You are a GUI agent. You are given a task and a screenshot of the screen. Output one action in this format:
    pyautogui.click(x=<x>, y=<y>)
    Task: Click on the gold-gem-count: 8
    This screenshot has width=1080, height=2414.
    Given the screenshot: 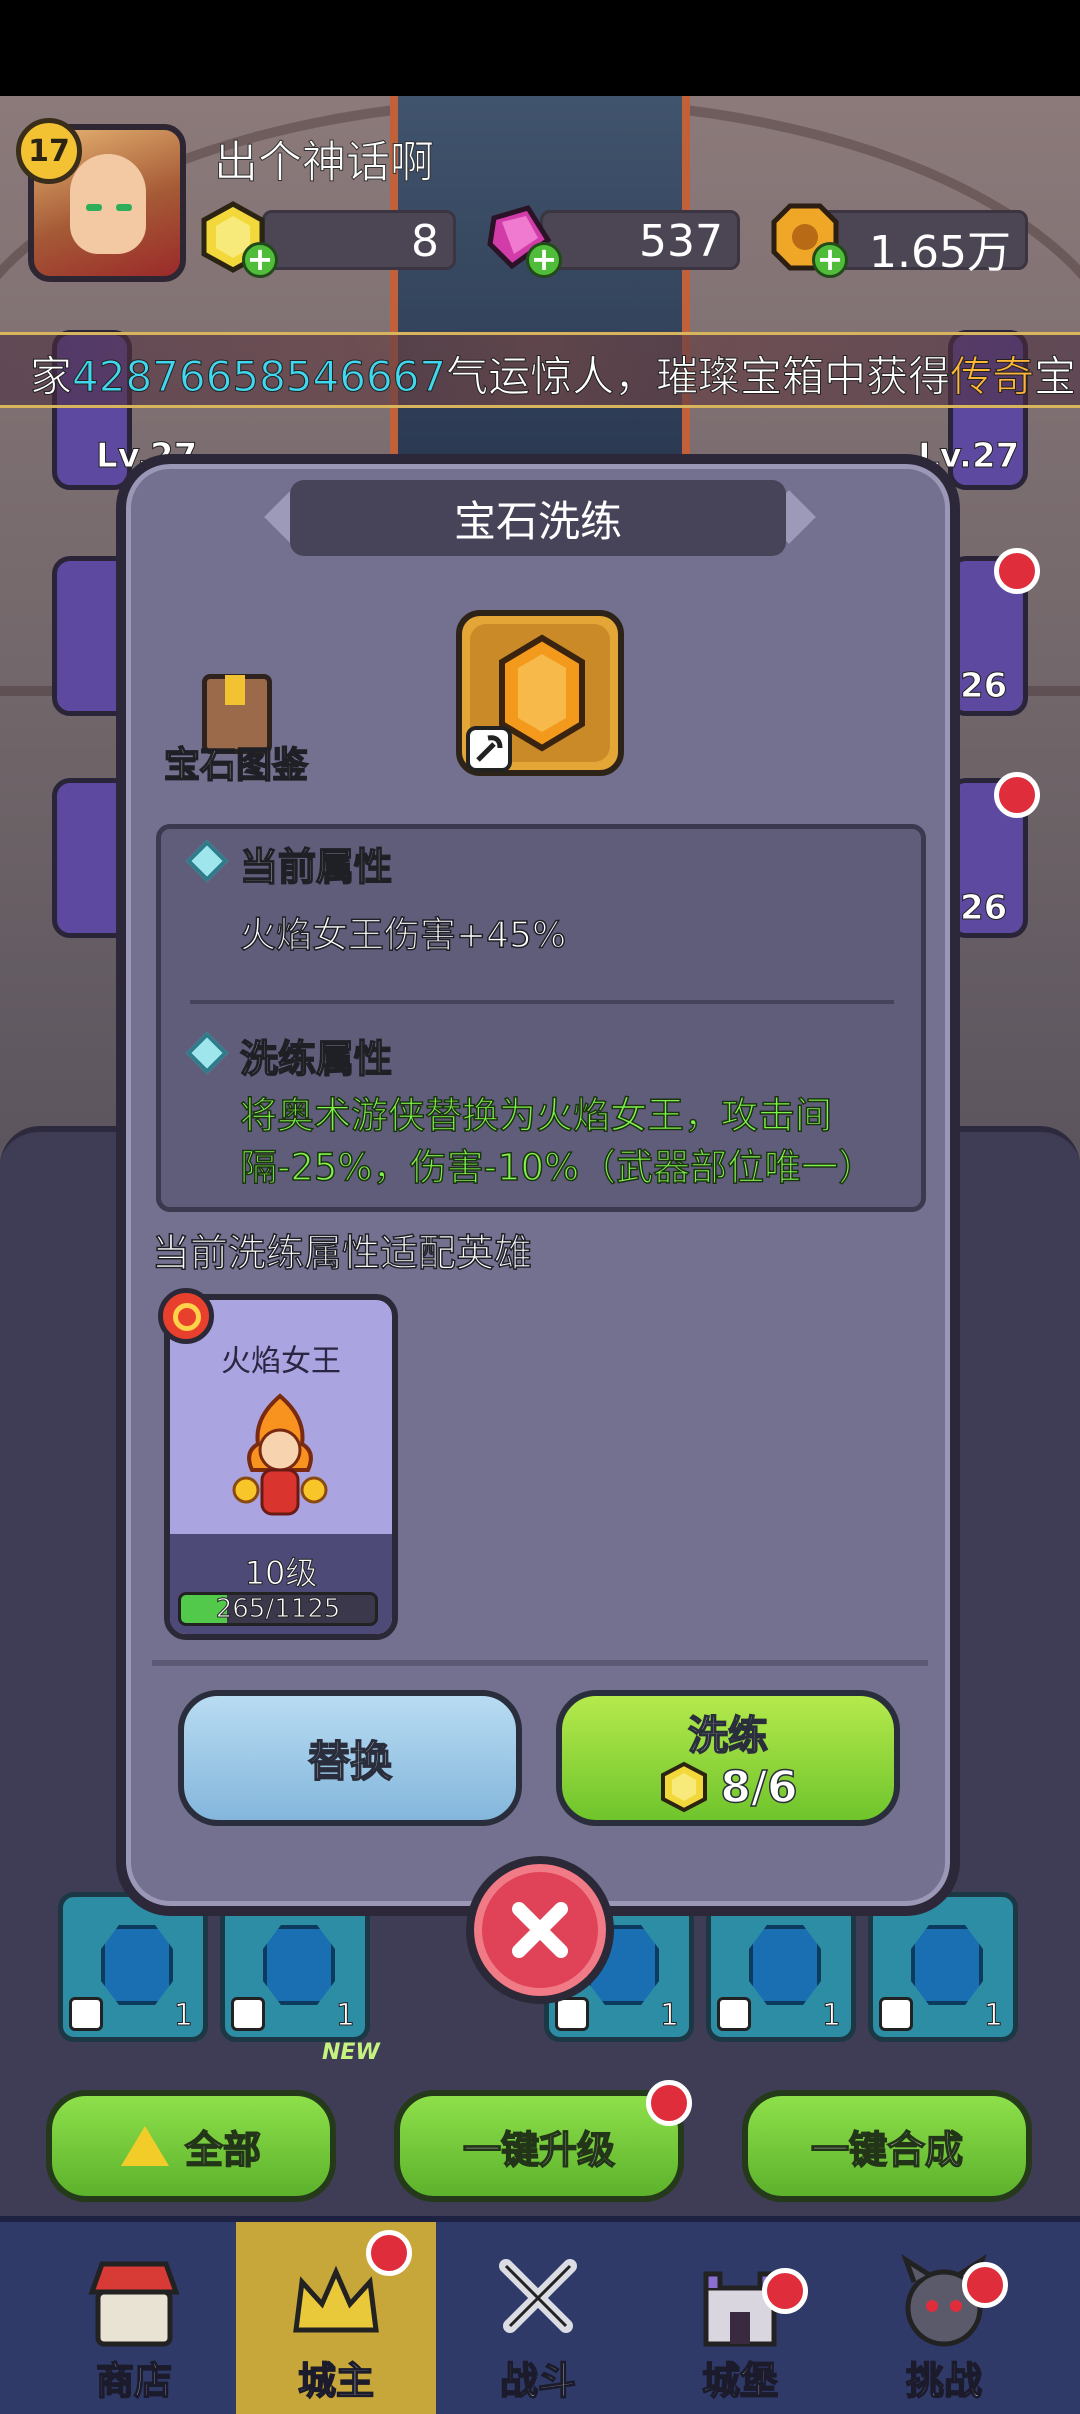 What is the action you would take?
    pyautogui.click(x=425, y=241)
    